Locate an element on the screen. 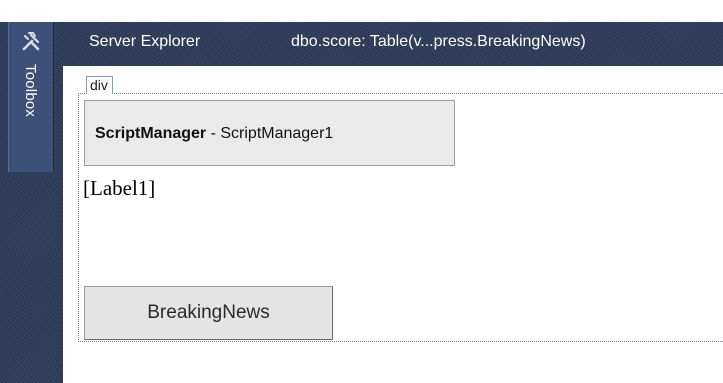  div-element-tag: div is located at coordinates (99, 85).